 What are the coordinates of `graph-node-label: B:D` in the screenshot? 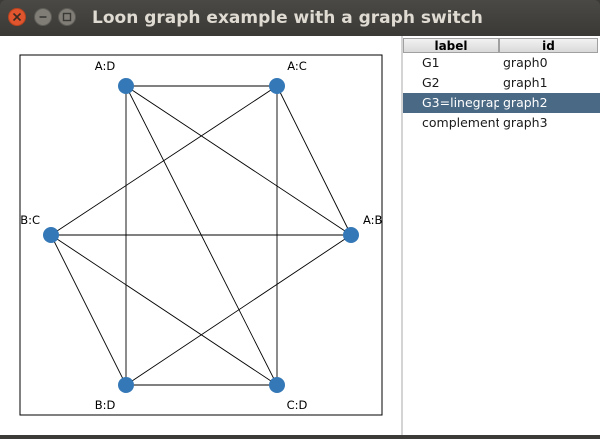 It's located at (105, 405).